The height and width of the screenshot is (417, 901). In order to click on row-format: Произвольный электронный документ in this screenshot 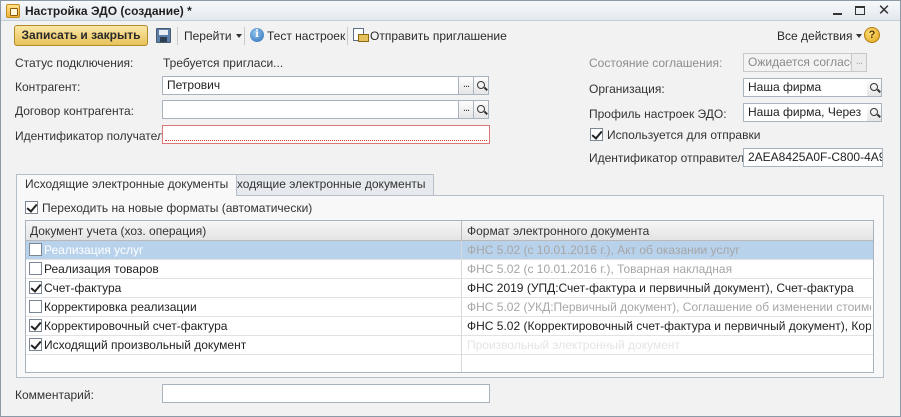, I will do `click(669, 345)`.